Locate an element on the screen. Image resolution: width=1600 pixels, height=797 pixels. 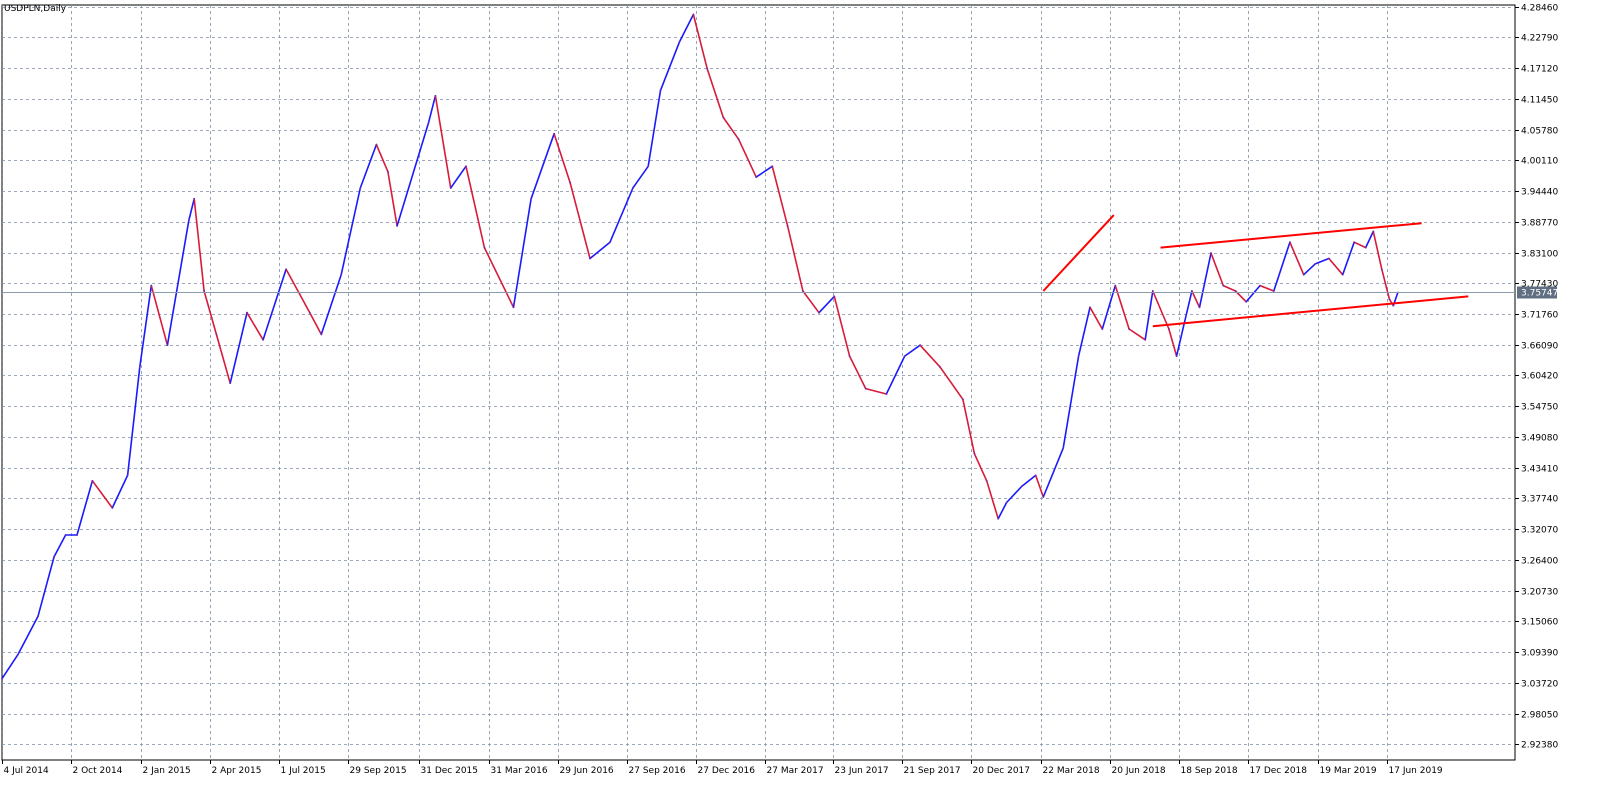
x-tick-label: 27 Sep 2016 is located at coordinates (657, 771).